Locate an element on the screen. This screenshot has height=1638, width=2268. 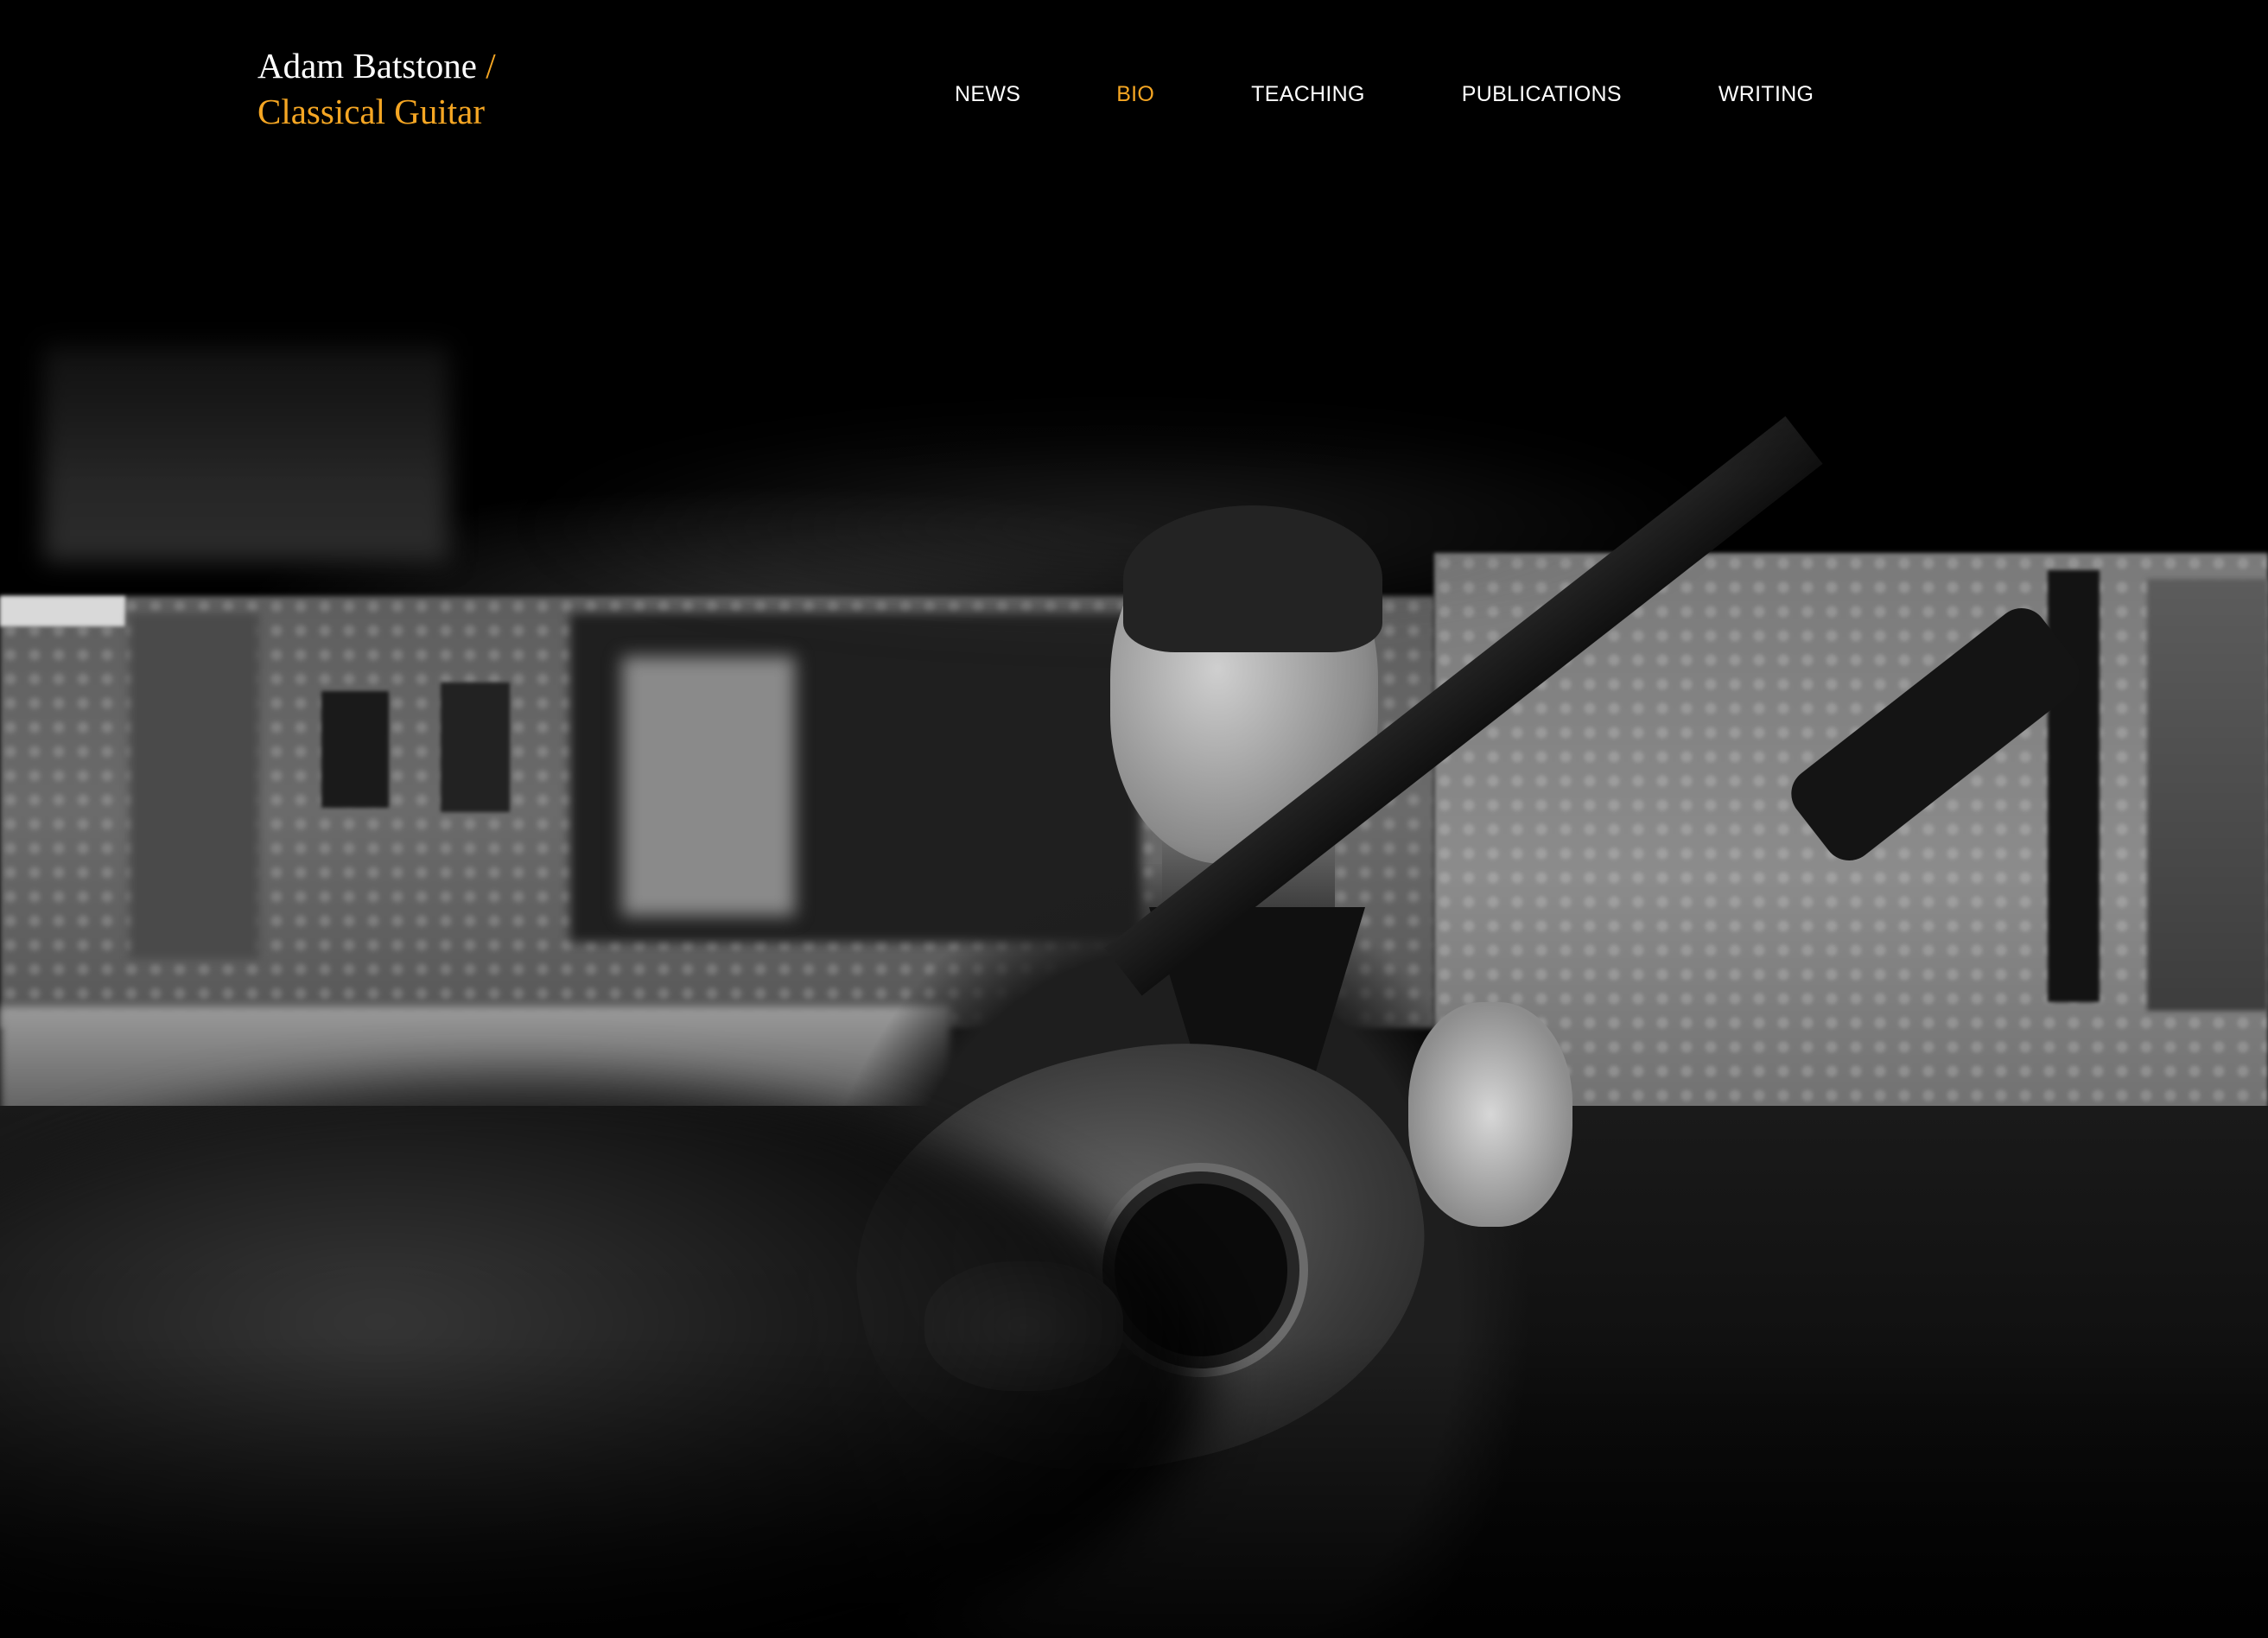
nav-item-news: NEWS is located at coordinates (987, 95).